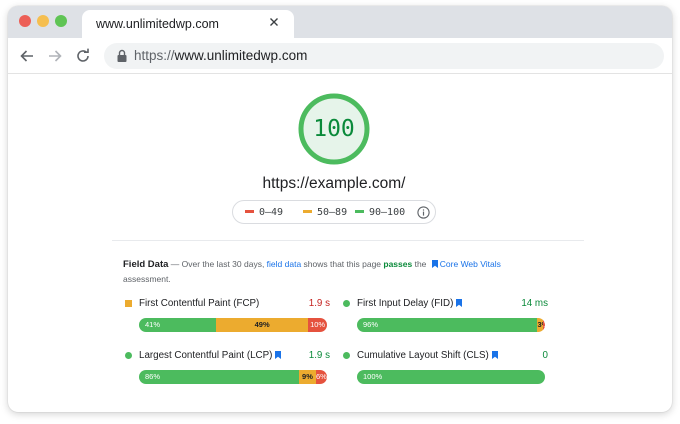 This screenshot has width=680, height=424. What do you see at coordinates (83, 56) in the screenshot?
I see `reload-icon` at bounding box center [83, 56].